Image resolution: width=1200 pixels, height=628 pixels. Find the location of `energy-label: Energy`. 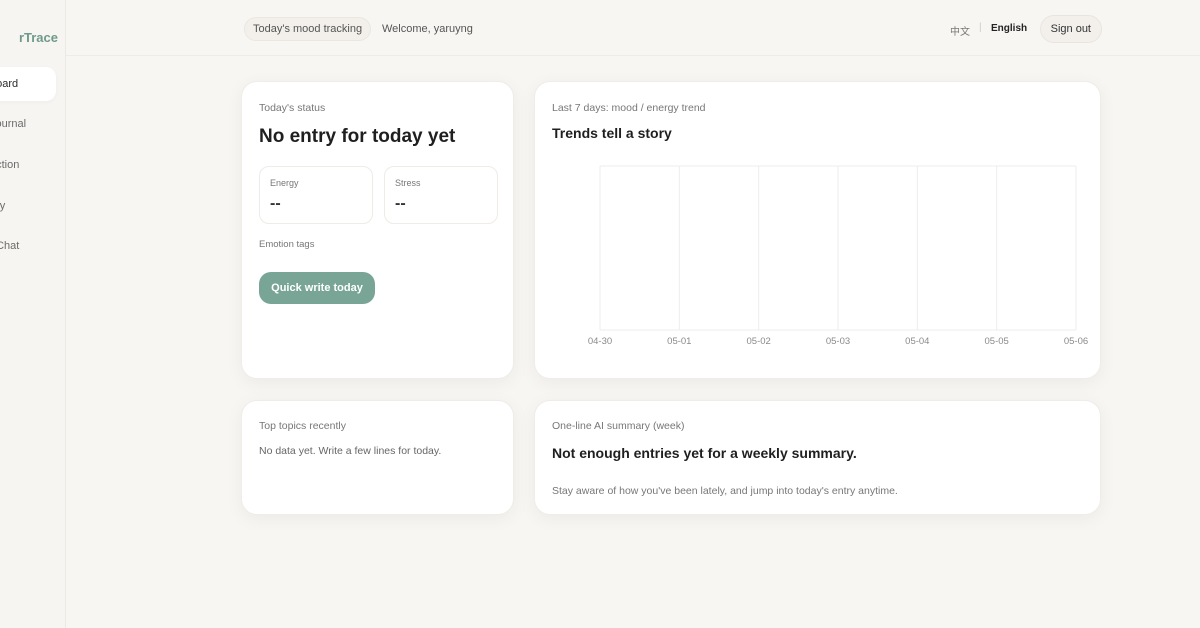

energy-label: Energy is located at coordinates (284, 183).